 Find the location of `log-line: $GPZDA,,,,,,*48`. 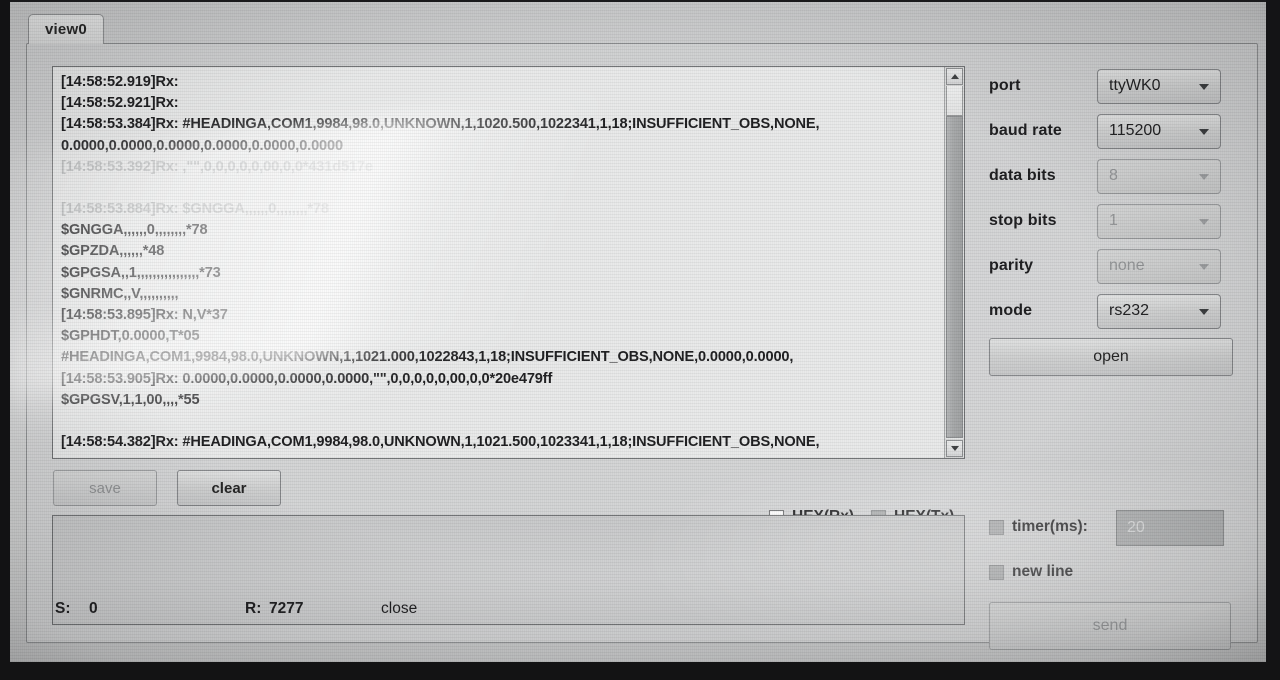

log-line: $GPZDA,,,,,,*48 is located at coordinates (113, 251).